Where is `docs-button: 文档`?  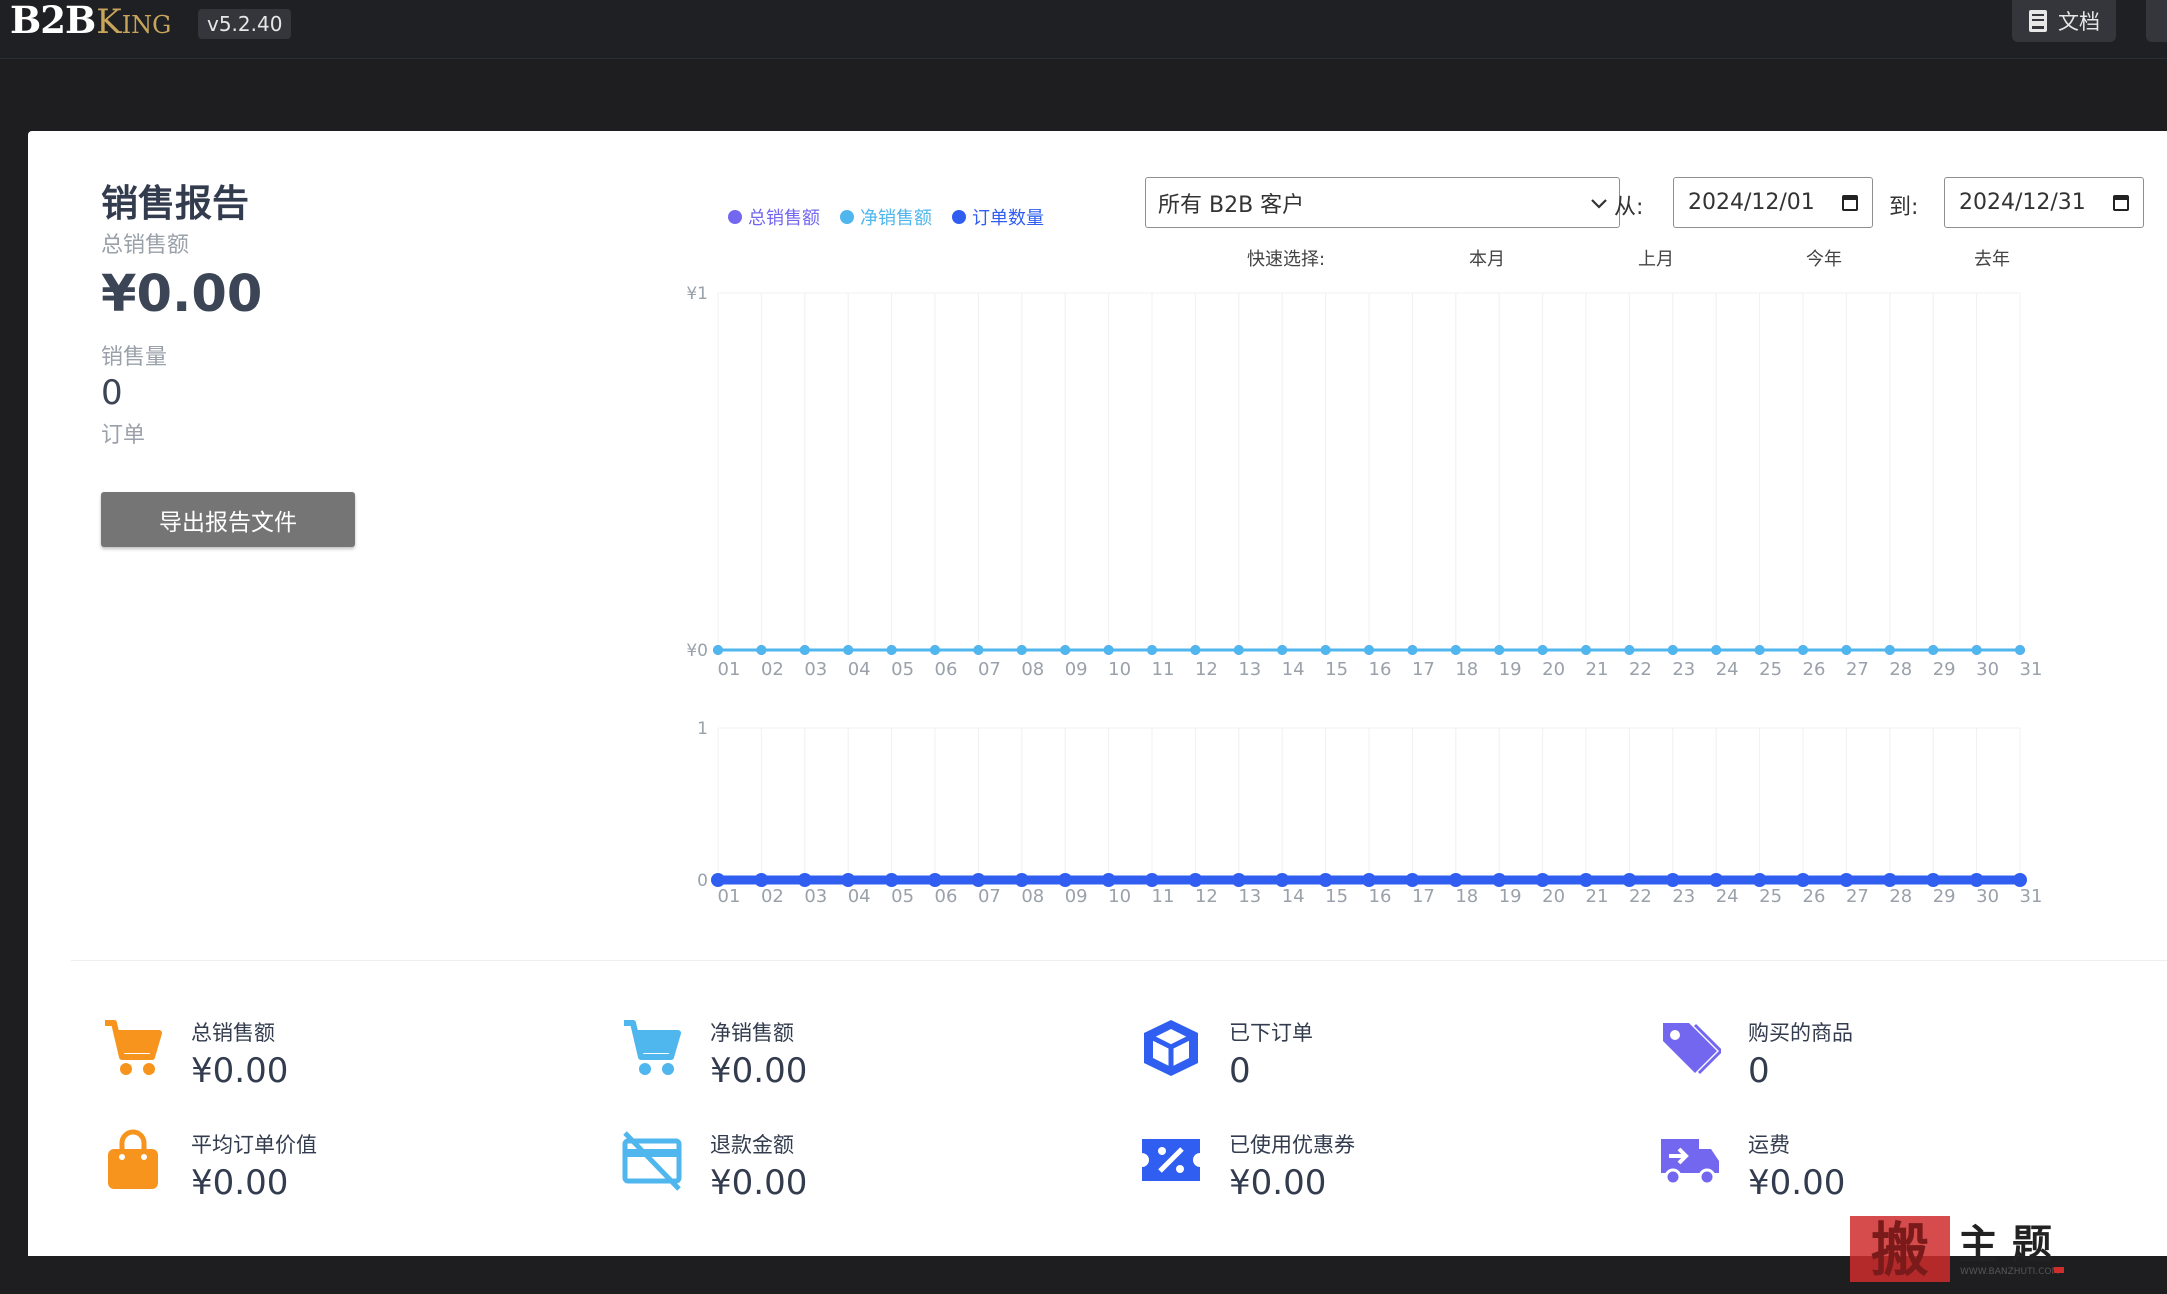 docs-button: 文档 is located at coordinates (2064, 21).